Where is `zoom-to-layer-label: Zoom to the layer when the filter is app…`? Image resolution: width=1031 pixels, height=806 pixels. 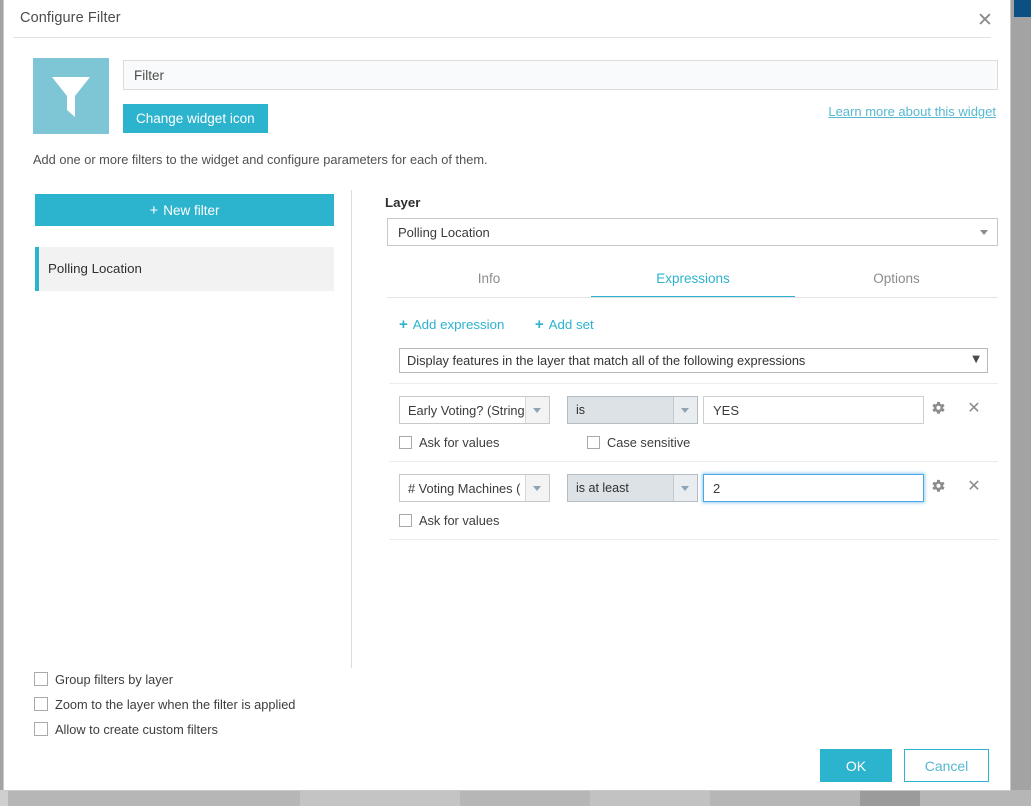
zoom-to-layer-label: Zoom to the layer when the filter is app… is located at coordinates (175, 704).